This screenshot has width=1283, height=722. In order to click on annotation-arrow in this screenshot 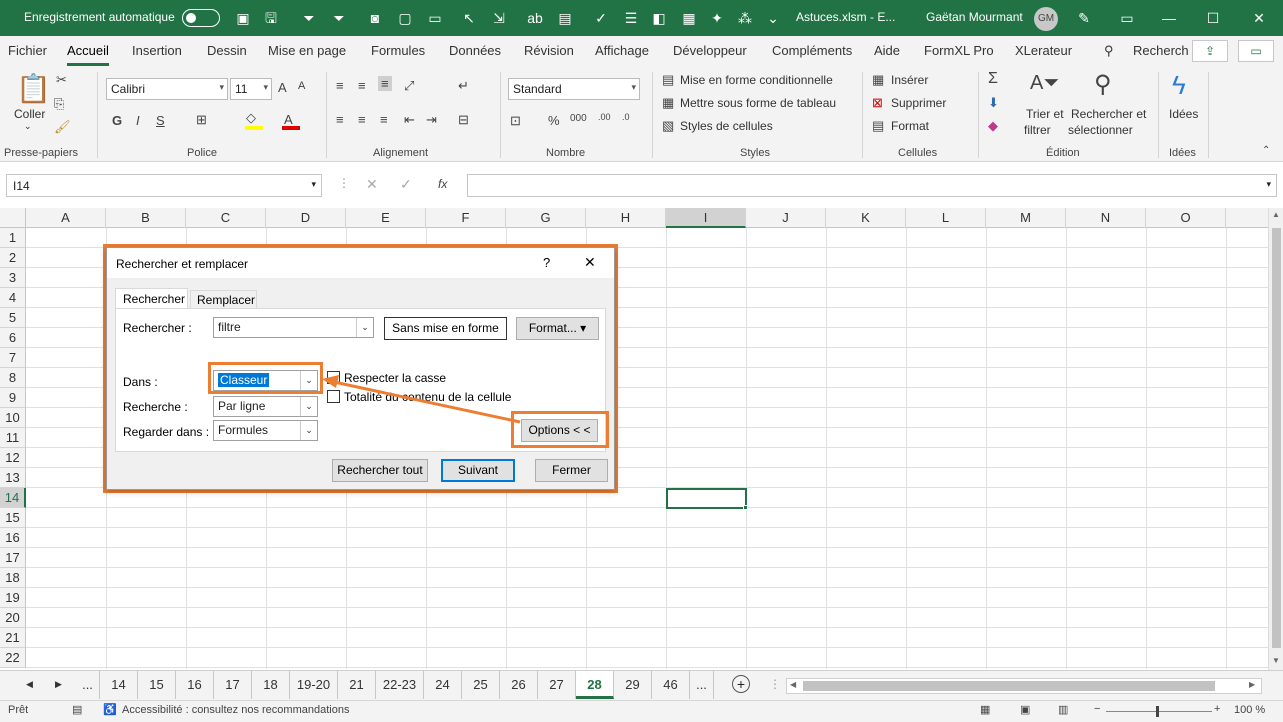, I will do `click(421, 399)`.